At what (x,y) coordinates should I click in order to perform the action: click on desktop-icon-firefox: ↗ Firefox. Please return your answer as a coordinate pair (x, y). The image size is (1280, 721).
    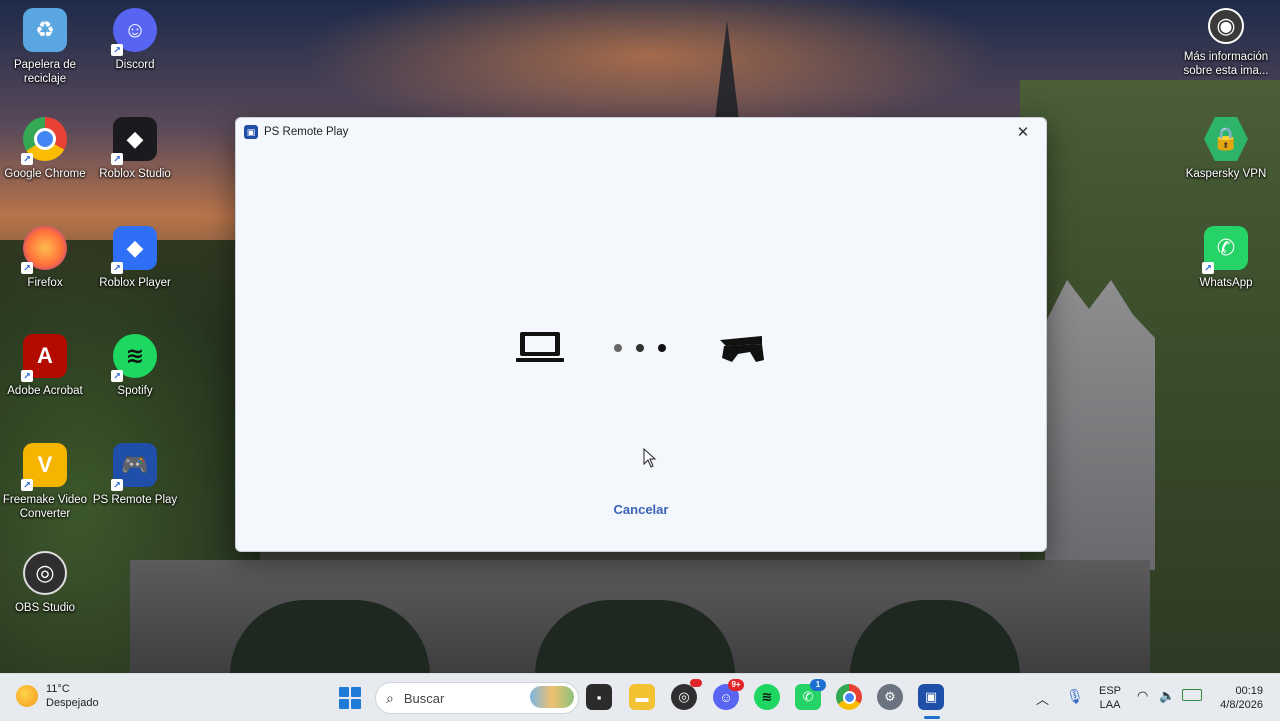
    Looking at the image, I should click on (45, 258).